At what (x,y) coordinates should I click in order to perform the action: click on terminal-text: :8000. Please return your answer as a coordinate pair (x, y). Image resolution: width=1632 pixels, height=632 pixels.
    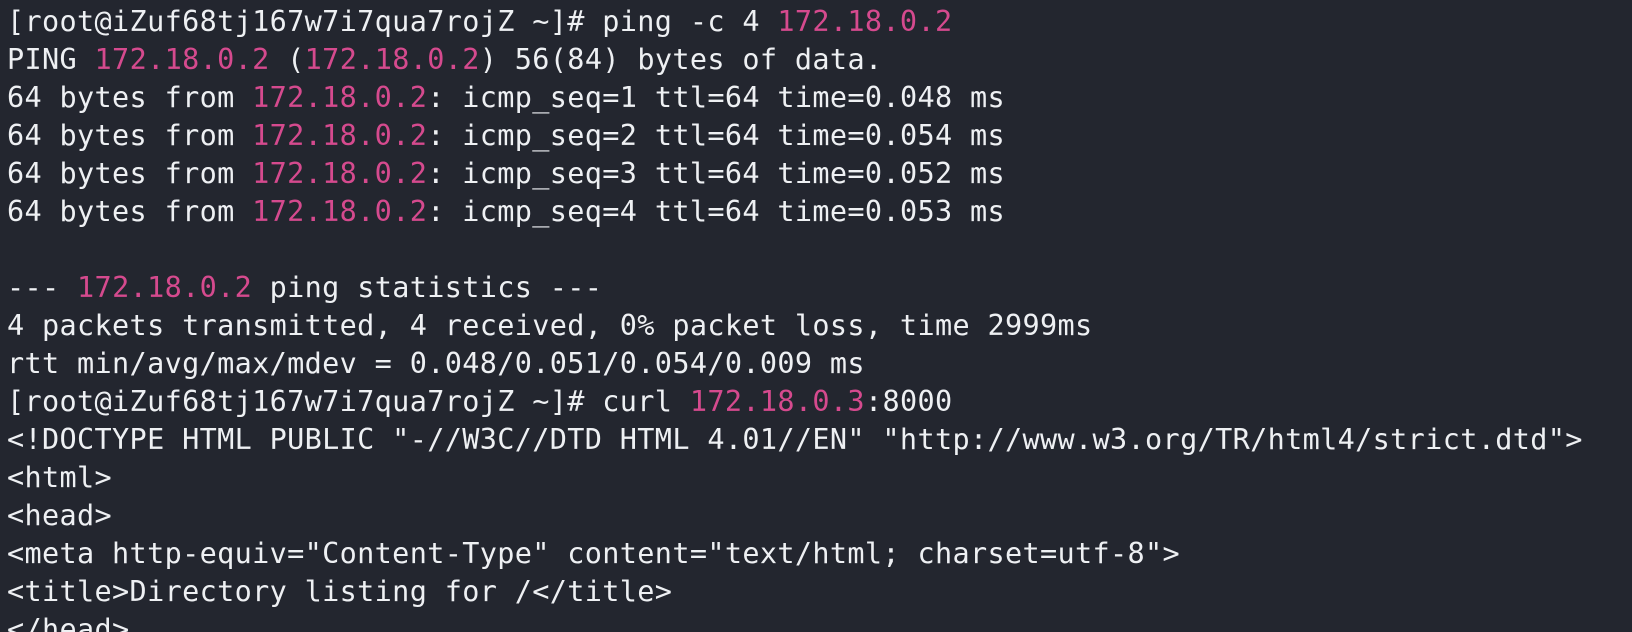
    Looking at the image, I should click on (908, 401).